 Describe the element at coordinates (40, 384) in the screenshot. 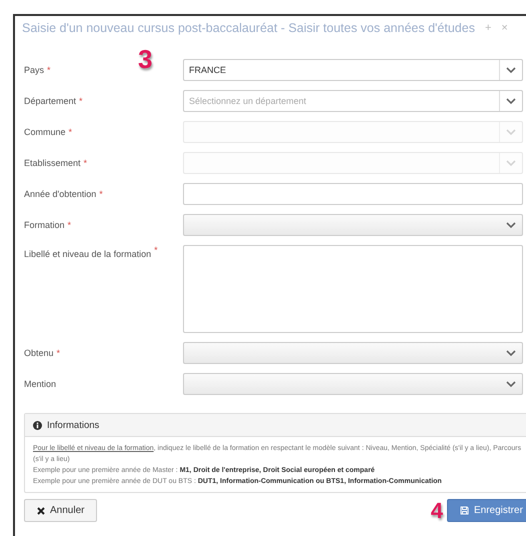

I see `field-label: Mention` at that location.